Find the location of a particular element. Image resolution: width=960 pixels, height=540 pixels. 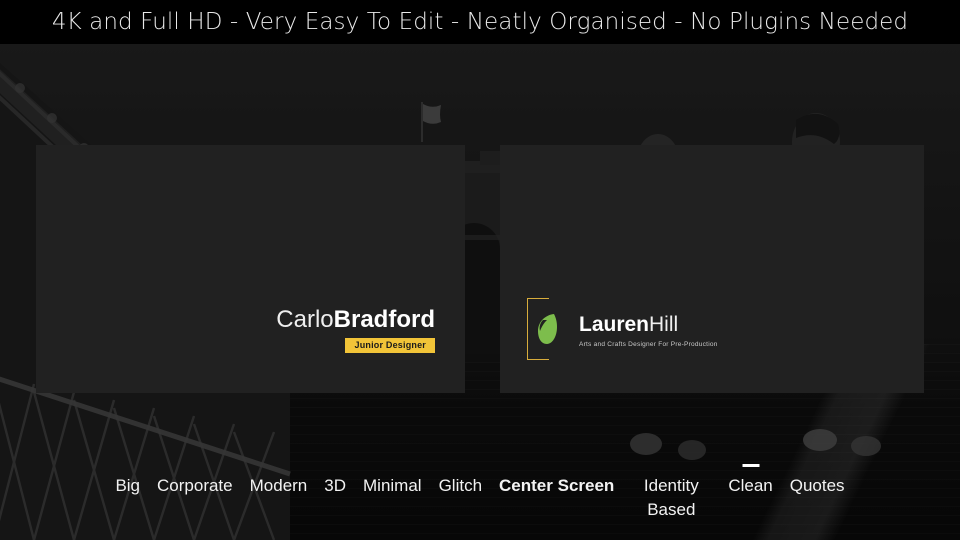

first-name-left: Carlo is located at coordinates (305, 319).